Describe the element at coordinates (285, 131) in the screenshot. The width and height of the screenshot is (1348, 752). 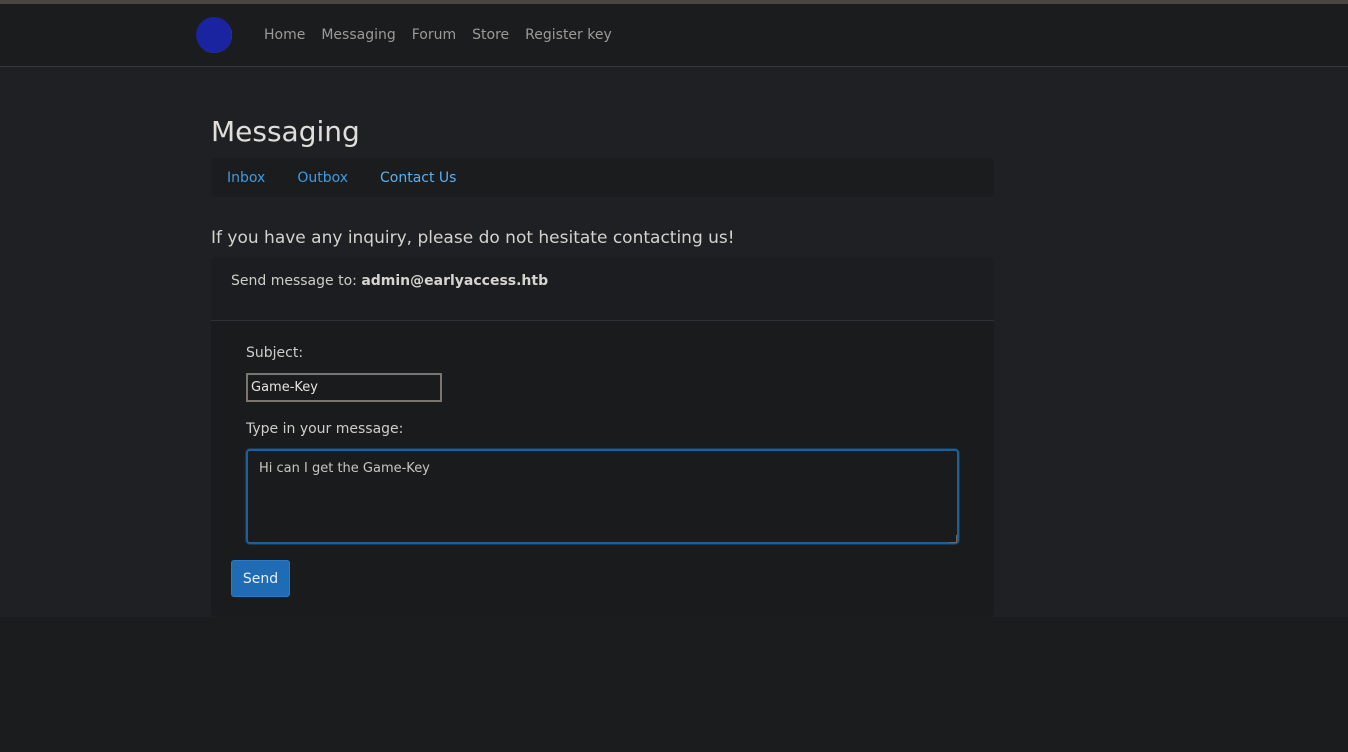
I see `page-title: Messaging` at that location.